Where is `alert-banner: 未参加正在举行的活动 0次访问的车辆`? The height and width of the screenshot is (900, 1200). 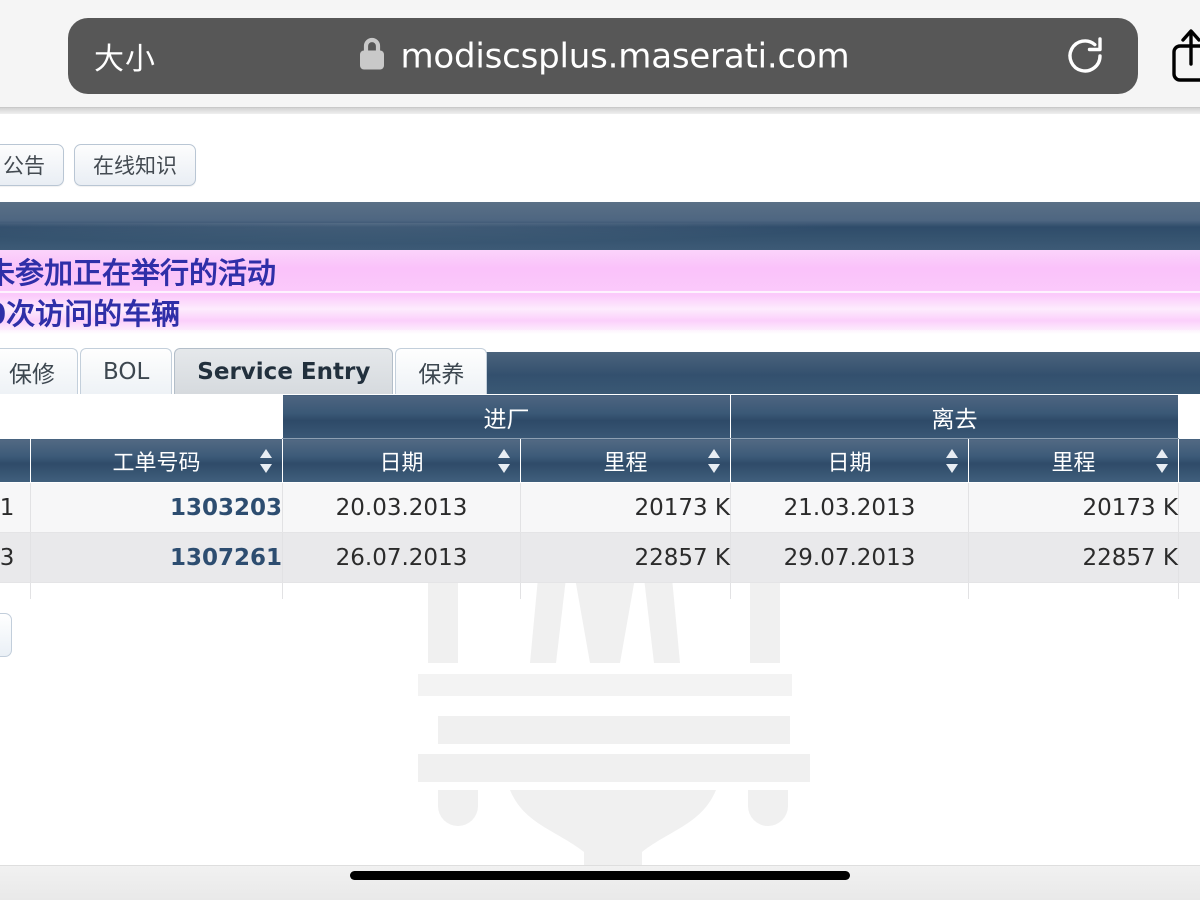
alert-banner: 未参加正在举行的活动 0次访问的车辆 is located at coordinates (600, 291).